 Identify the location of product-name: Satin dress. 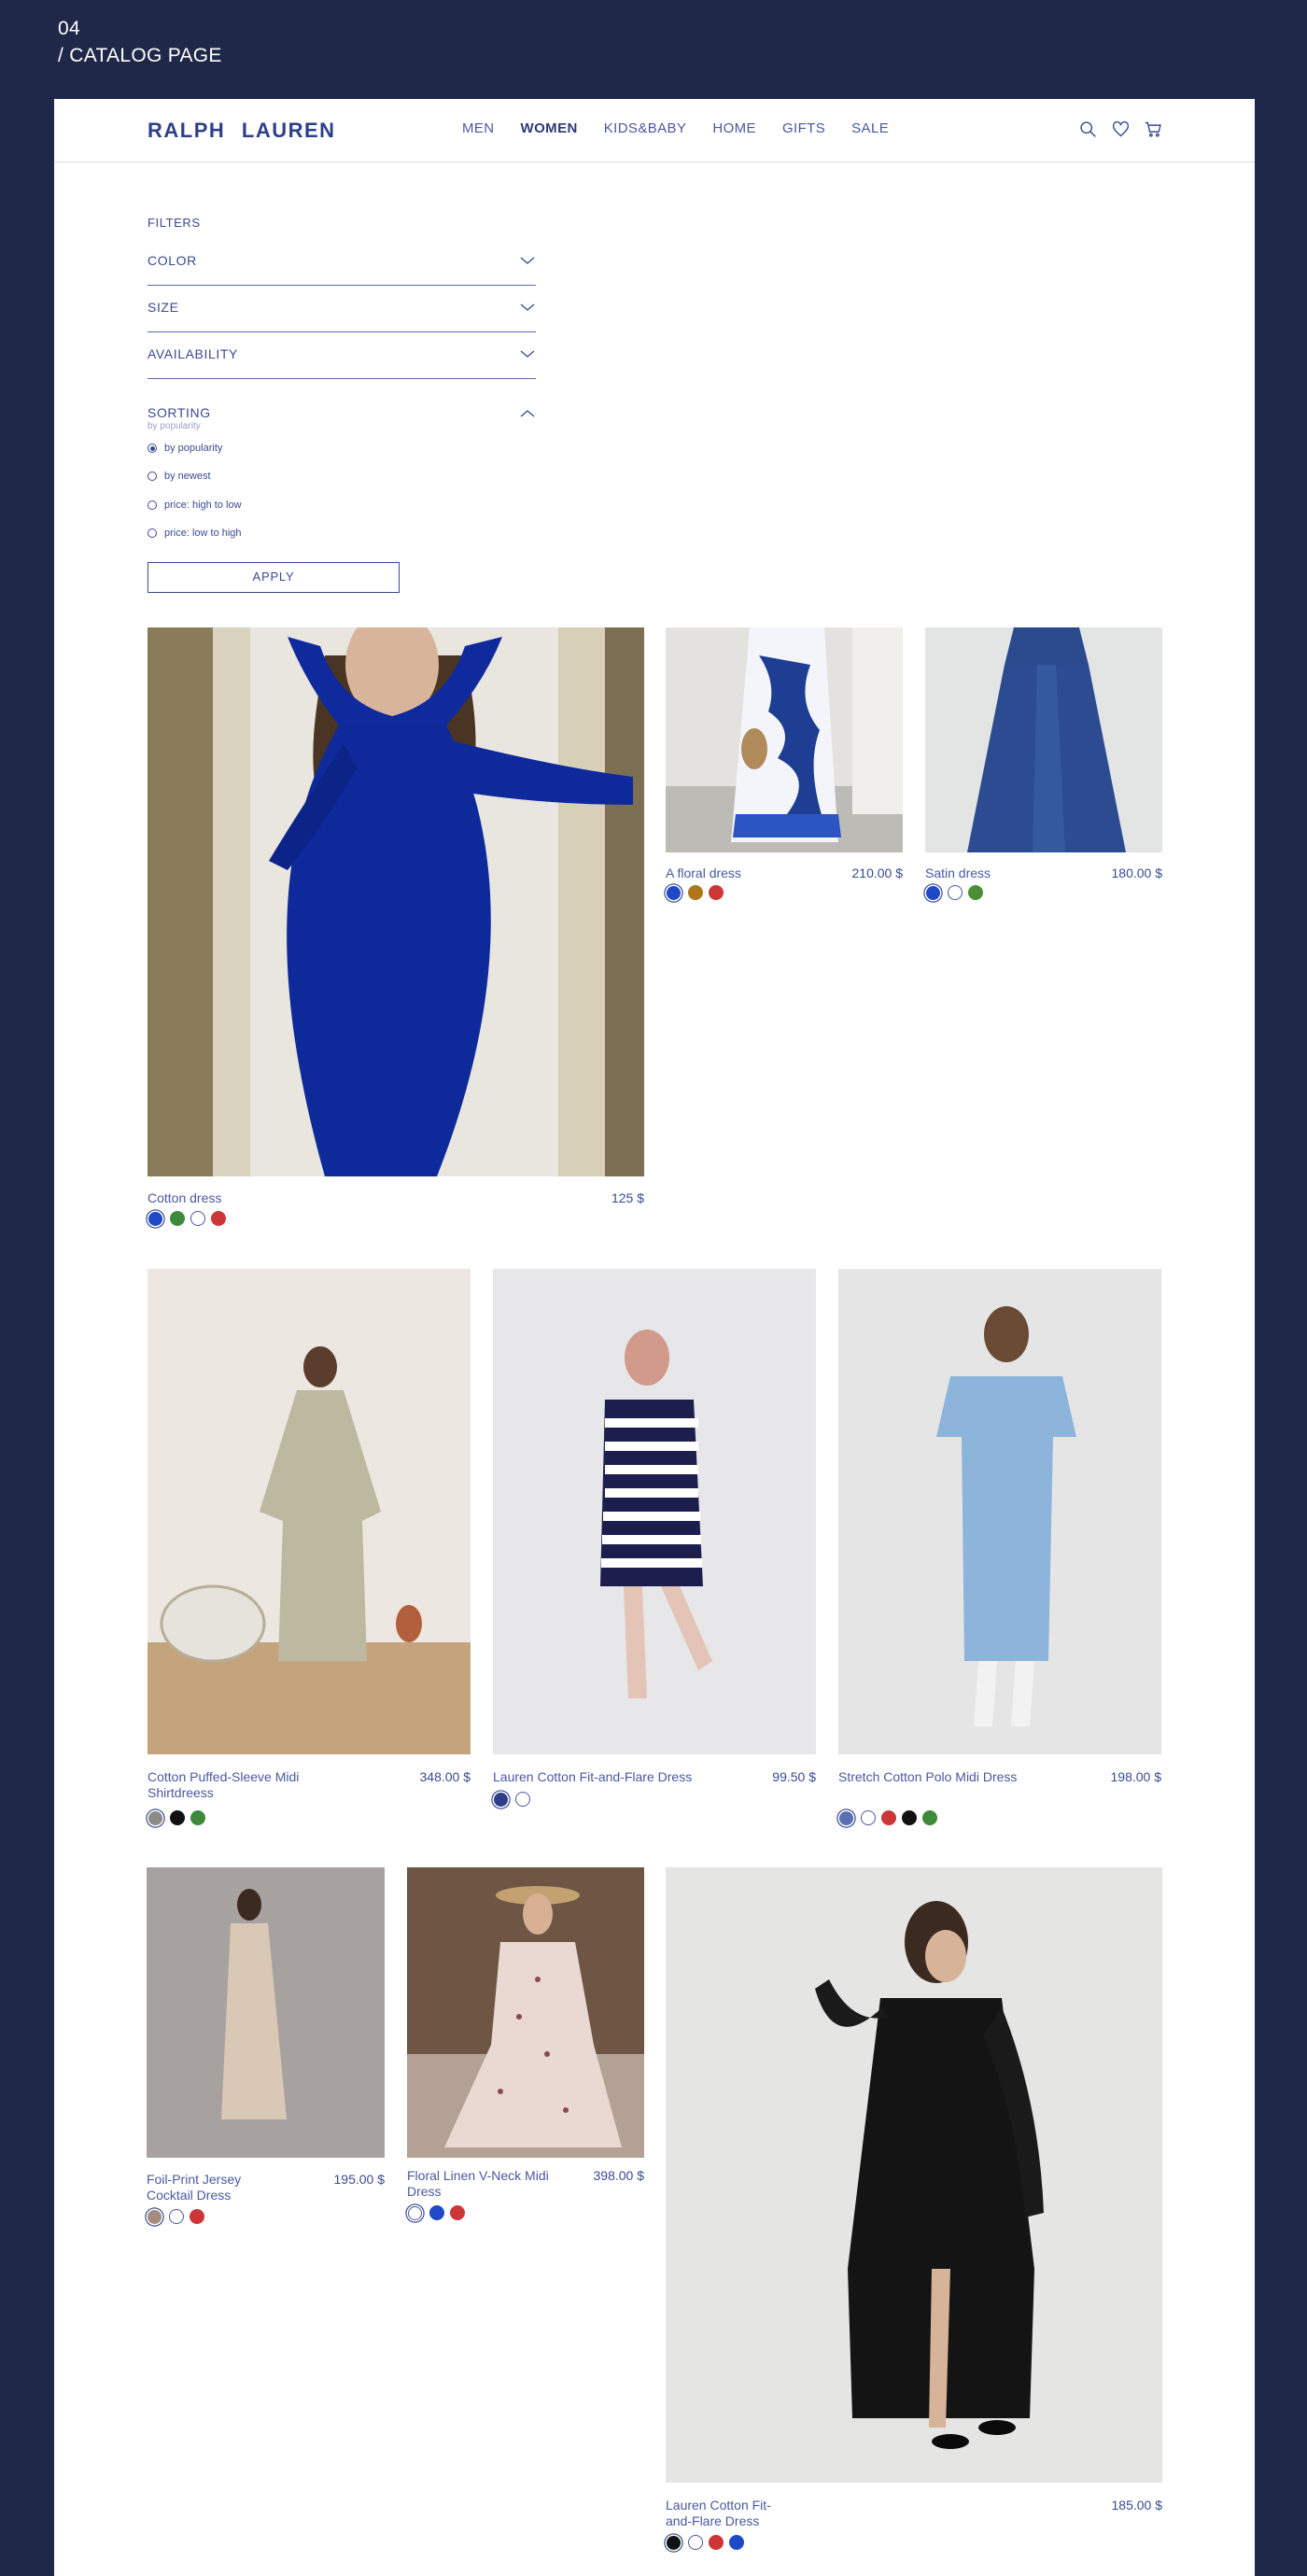
(958, 874).